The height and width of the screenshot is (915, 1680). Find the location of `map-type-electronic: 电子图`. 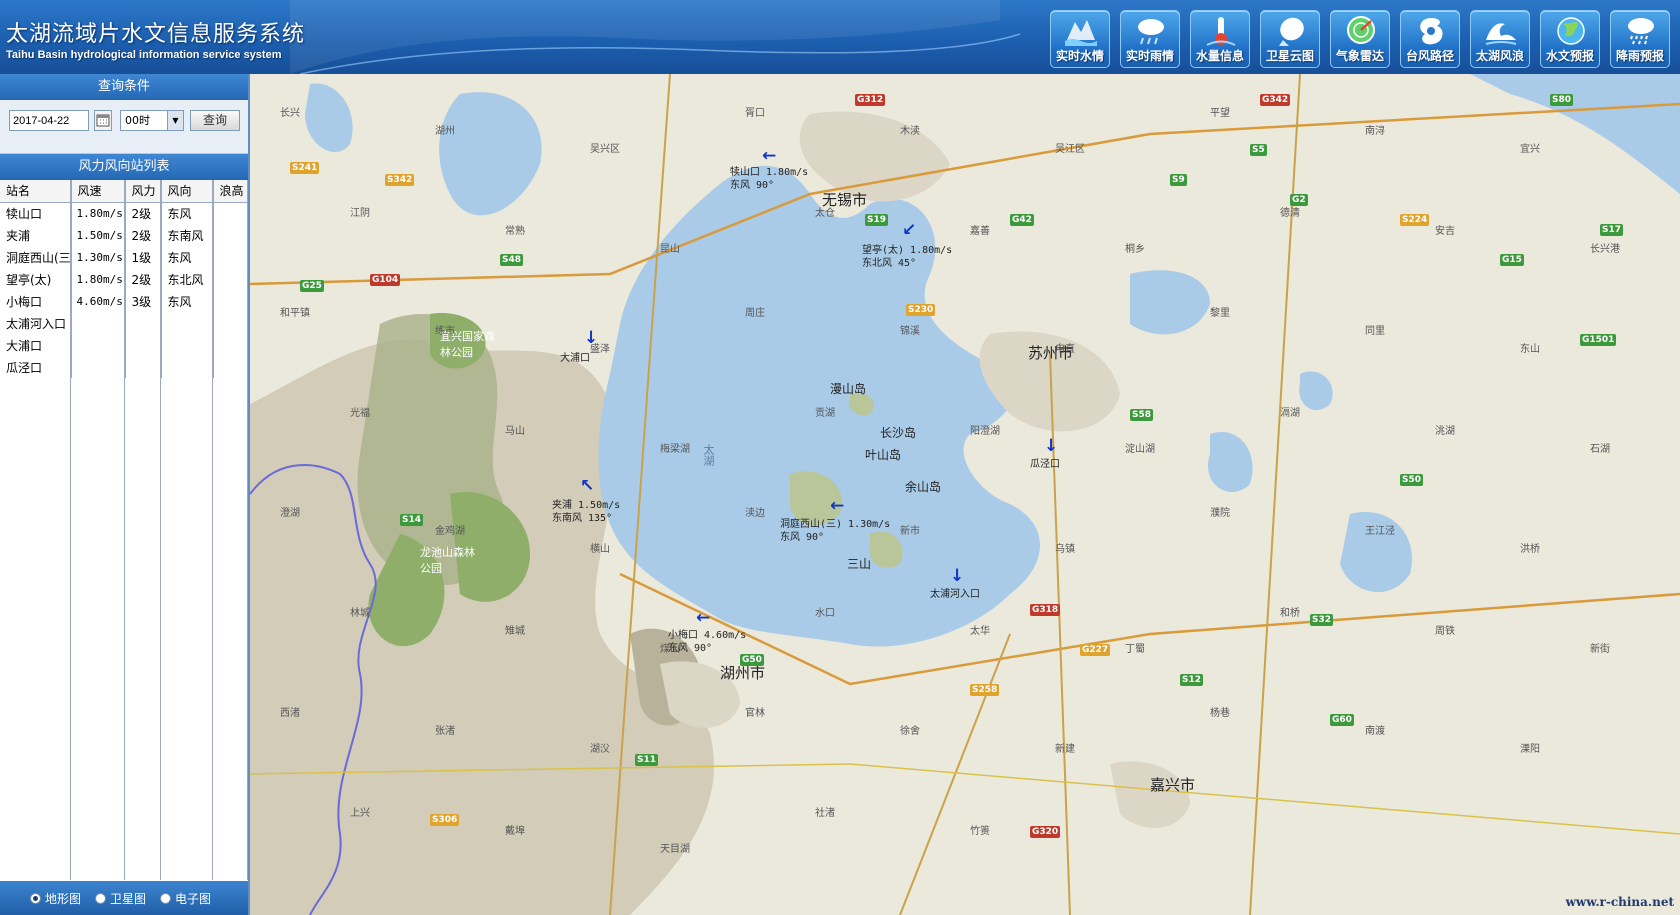

map-type-electronic: 电子图 is located at coordinates (185, 898).